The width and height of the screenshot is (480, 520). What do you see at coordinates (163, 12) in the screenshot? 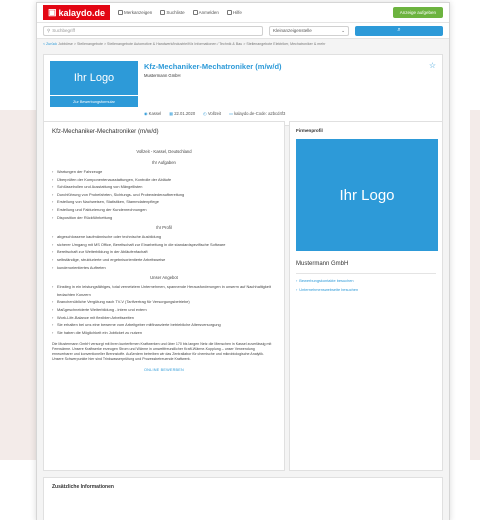
I see `list-icon` at bounding box center [163, 12].